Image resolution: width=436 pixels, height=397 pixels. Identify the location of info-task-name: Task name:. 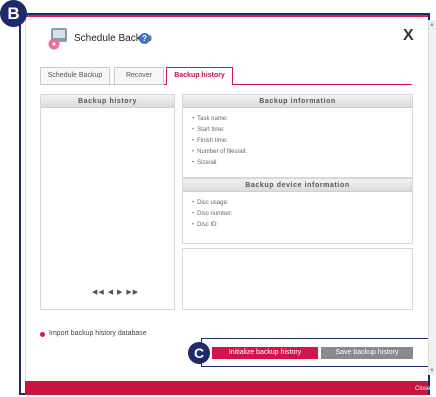
(302, 119).